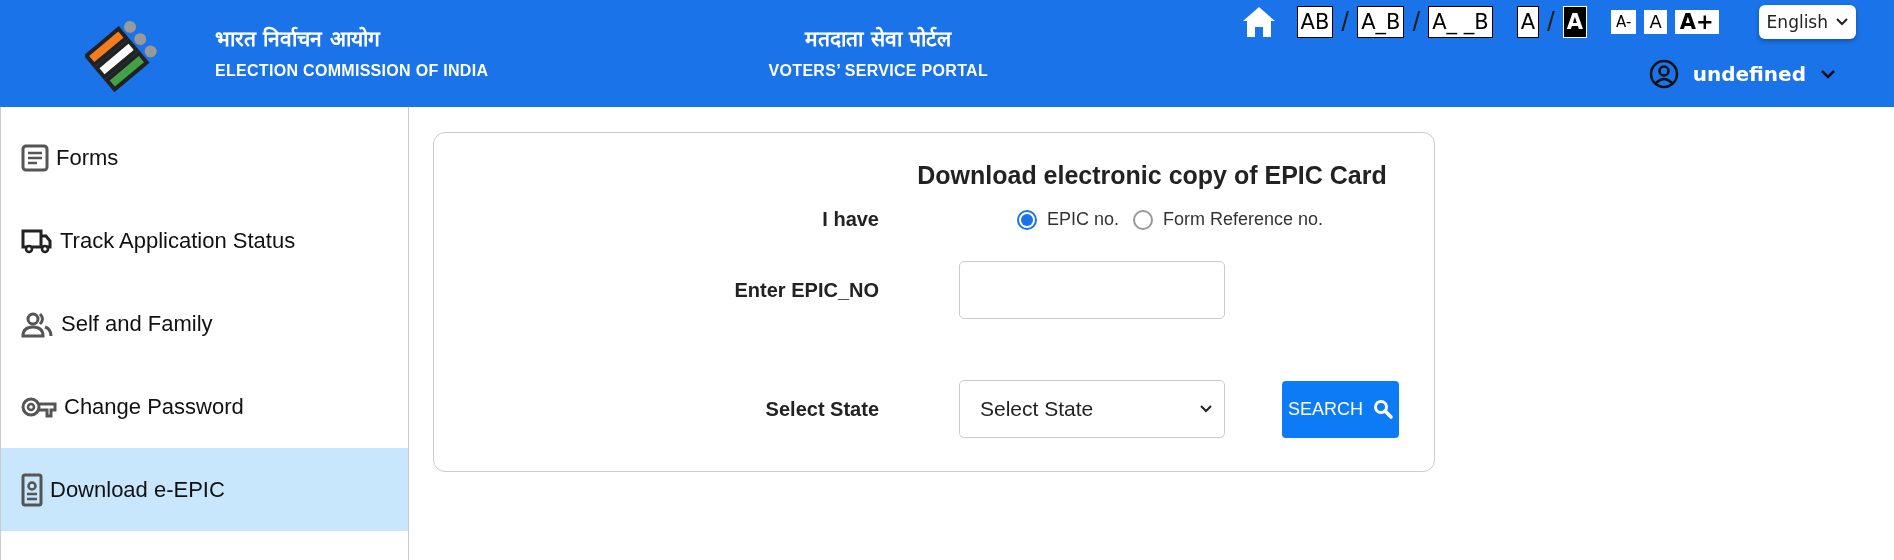 Image resolution: width=1894 pixels, height=560 pixels. Describe the element at coordinates (850, 219) in the screenshot. I see `field-label: I have` at that location.